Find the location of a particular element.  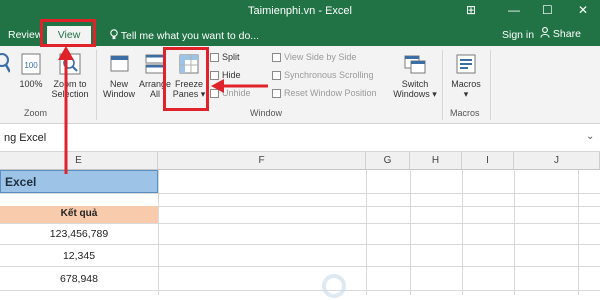

reset-window-position-button: Reset Window Position is located at coordinates (324, 93).